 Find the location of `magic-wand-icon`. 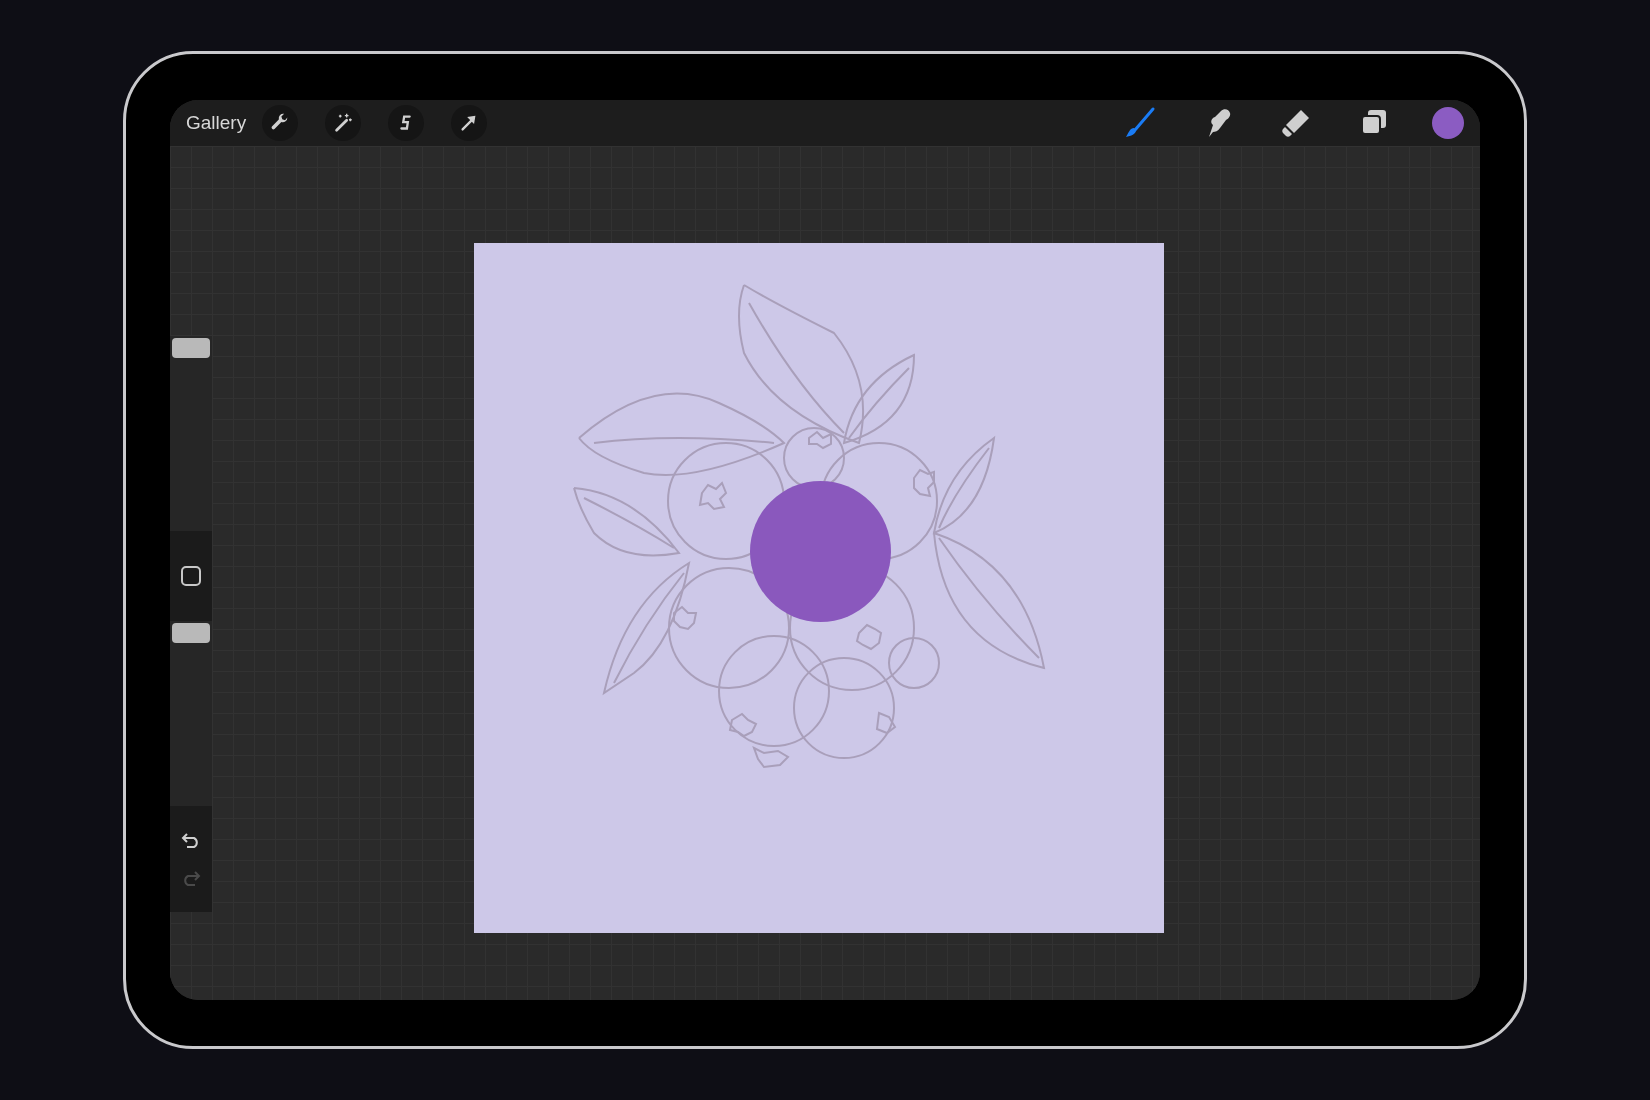

magic-wand-icon is located at coordinates (343, 123).